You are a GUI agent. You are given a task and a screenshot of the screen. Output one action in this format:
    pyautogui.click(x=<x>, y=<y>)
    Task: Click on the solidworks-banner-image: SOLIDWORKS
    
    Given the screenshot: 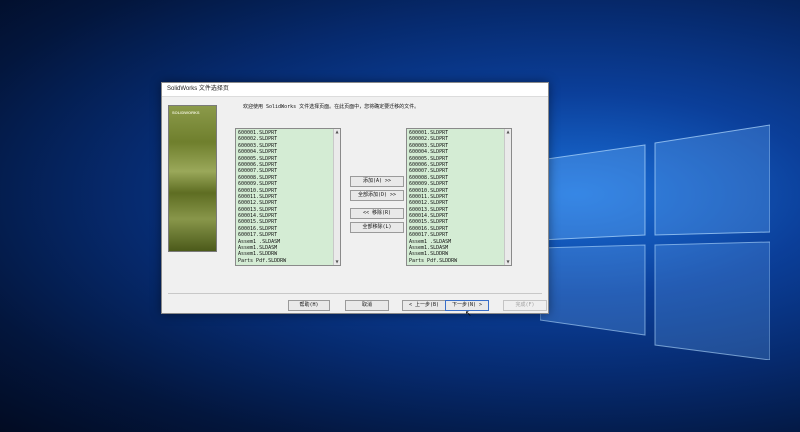 What is the action you would take?
    pyautogui.click(x=192, y=178)
    